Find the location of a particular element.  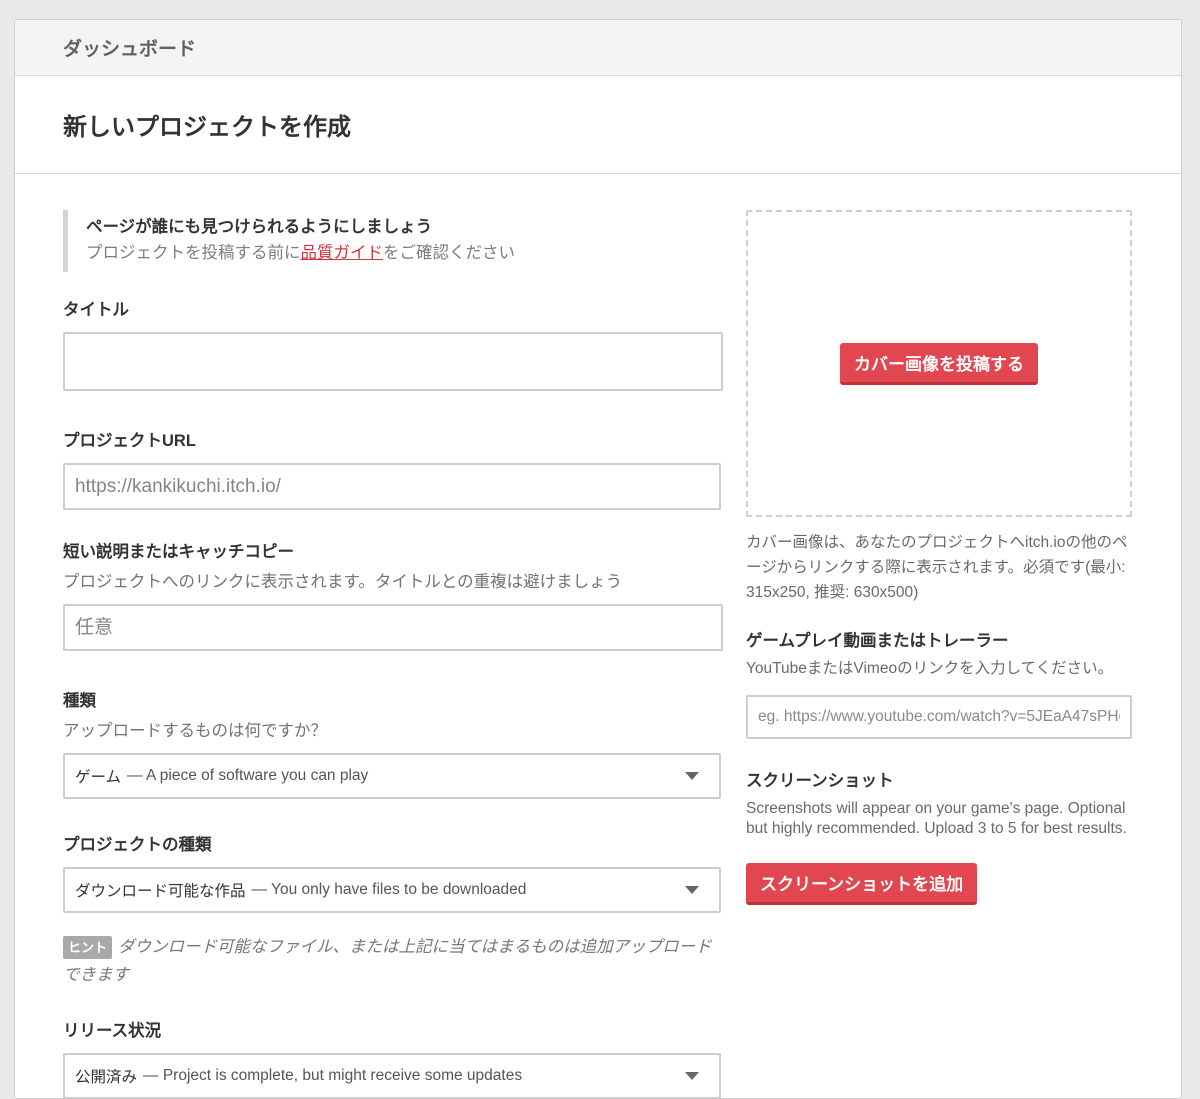

video-help: YouTubeまたはVimeoのリンクを入力してください。 is located at coordinates (930, 668).